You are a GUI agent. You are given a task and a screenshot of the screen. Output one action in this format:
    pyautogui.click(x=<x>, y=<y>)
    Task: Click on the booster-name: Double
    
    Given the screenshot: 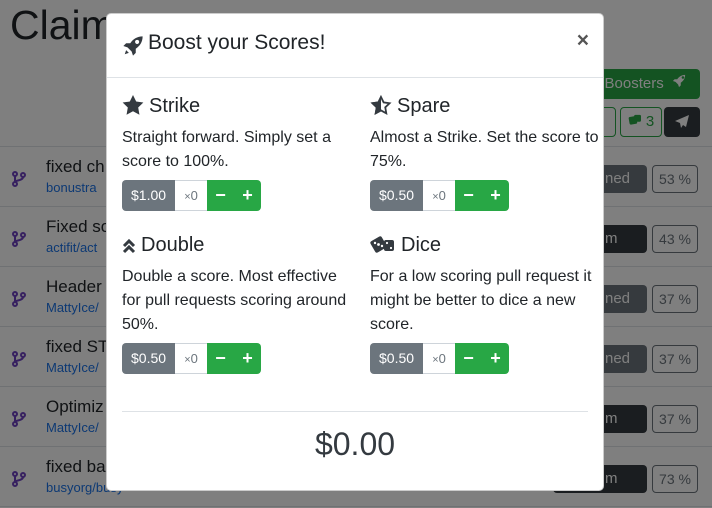 What is the action you would take?
    pyautogui.click(x=173, y=245)
    